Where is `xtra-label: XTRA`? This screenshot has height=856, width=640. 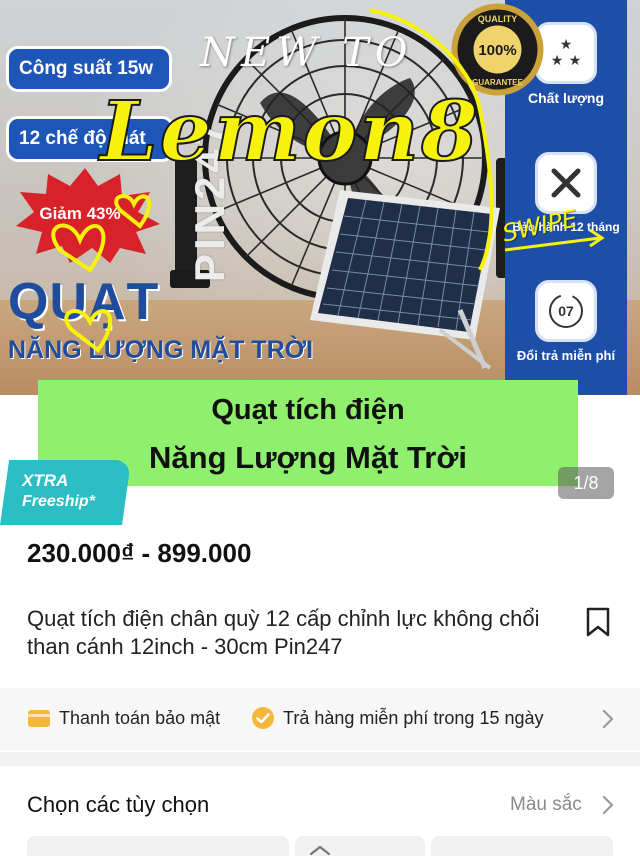 xtra-label: XTRA is located at coordinates (45, 480).